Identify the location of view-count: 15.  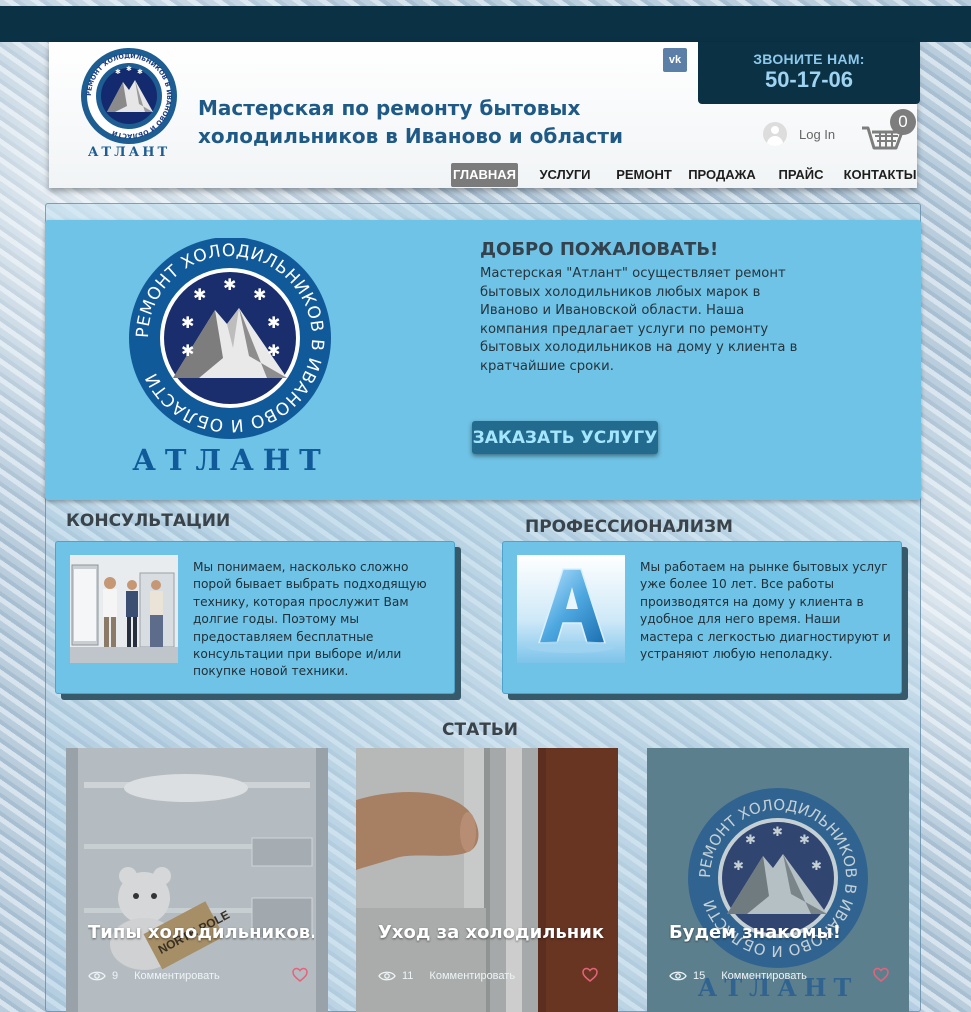
(699, 976).